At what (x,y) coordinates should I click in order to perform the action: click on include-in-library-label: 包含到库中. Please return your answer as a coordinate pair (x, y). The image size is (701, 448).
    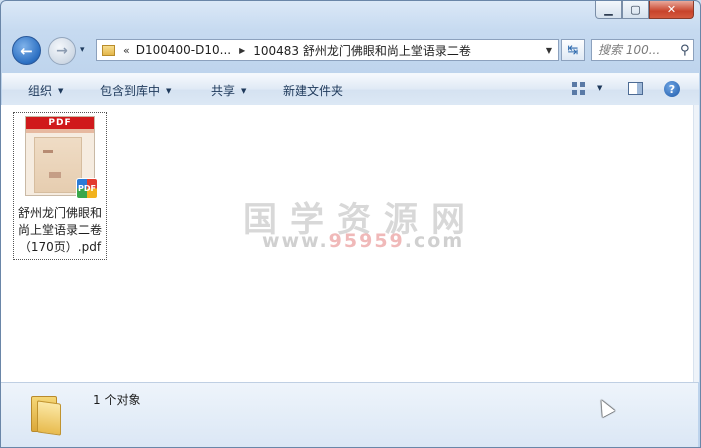
    Looking at the image, I should click on (130, 91).